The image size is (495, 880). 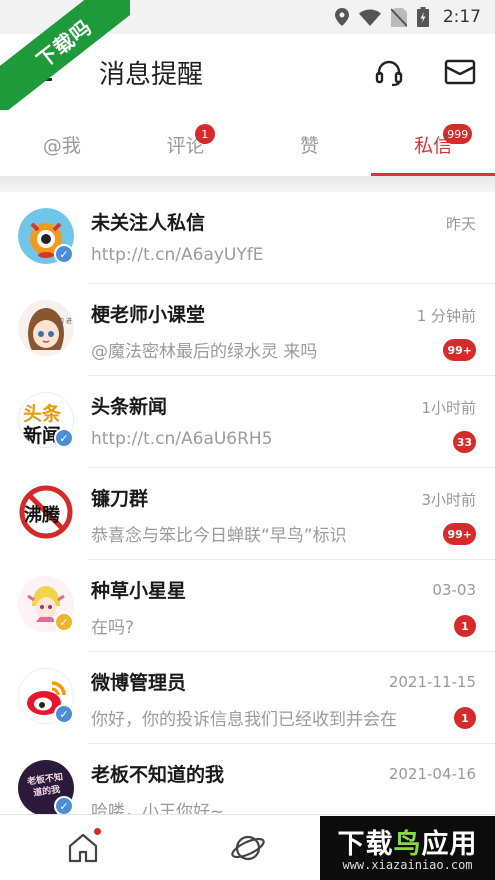 I want to click on message-time: 3小时前, so click(x=448, y=500).